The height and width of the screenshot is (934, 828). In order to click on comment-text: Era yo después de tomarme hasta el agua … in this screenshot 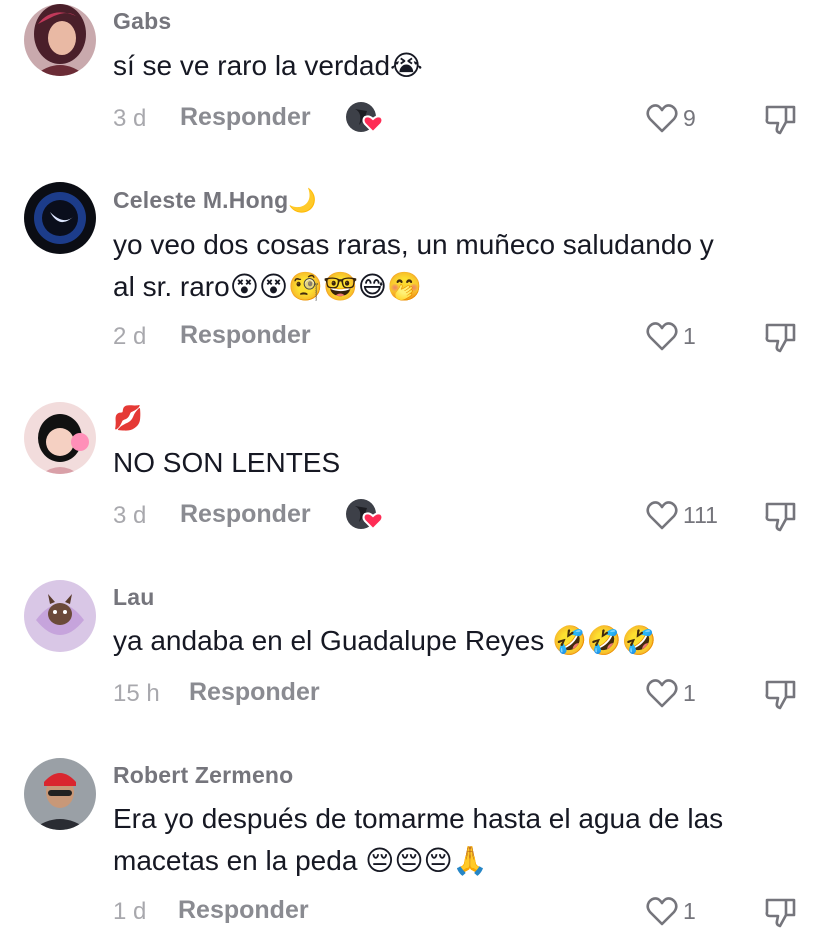, I will do `click(418, 839)`.